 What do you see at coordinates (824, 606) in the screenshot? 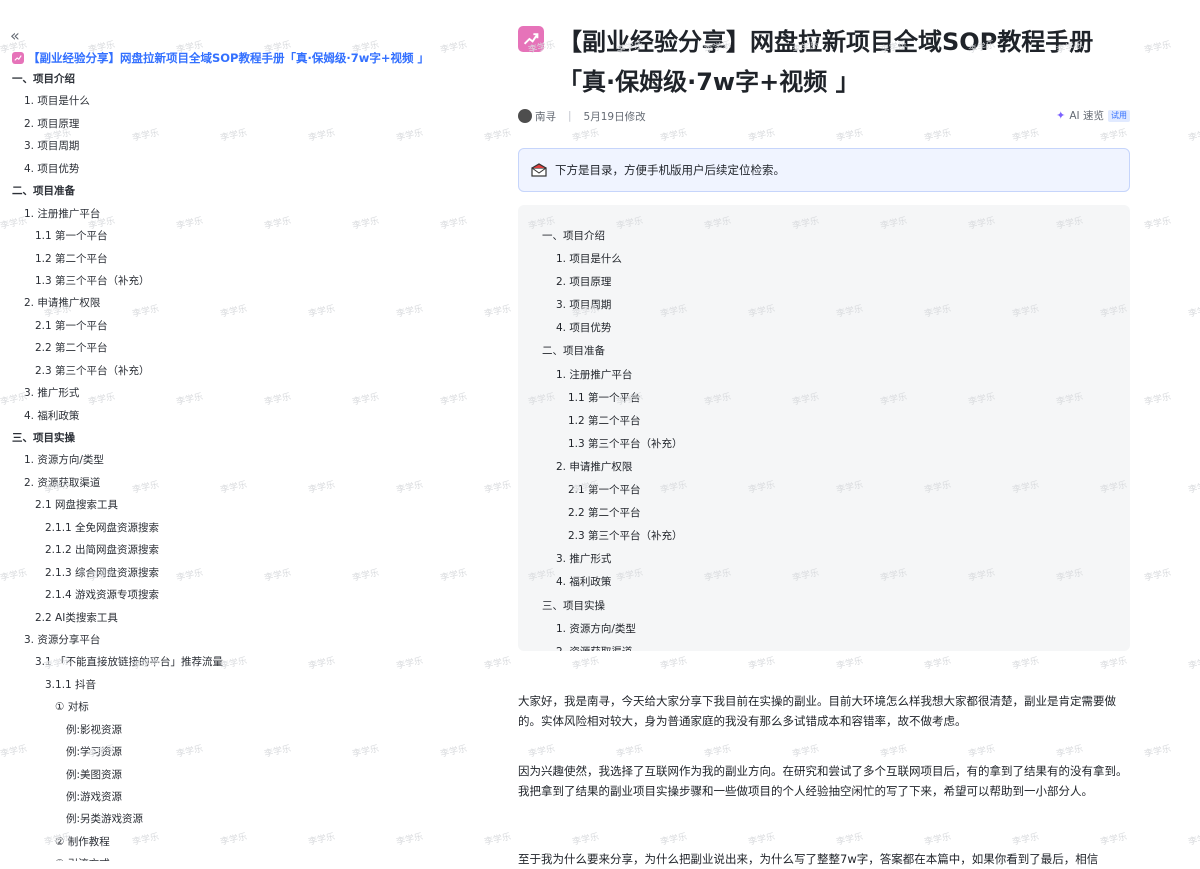
I see `toc-link: 三、项目实操` at bounding box center [824, 606].